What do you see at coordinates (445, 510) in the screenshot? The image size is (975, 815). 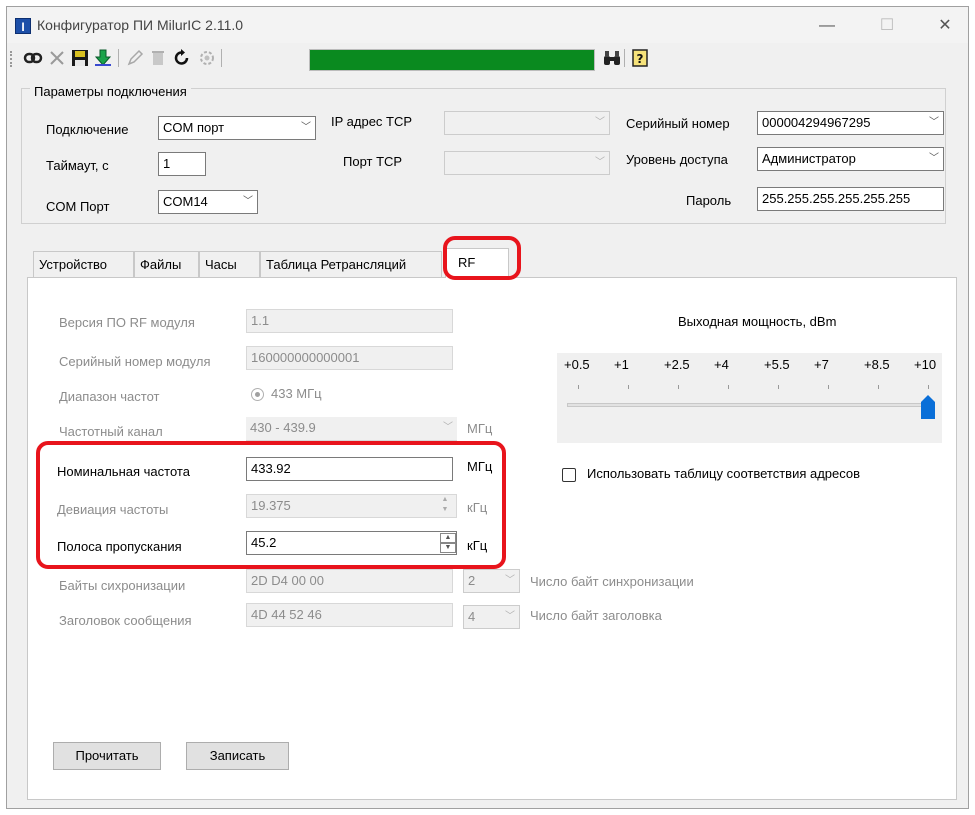 I see `deviation-spin-down-icon: ▼` at bounding box center [445, 510].